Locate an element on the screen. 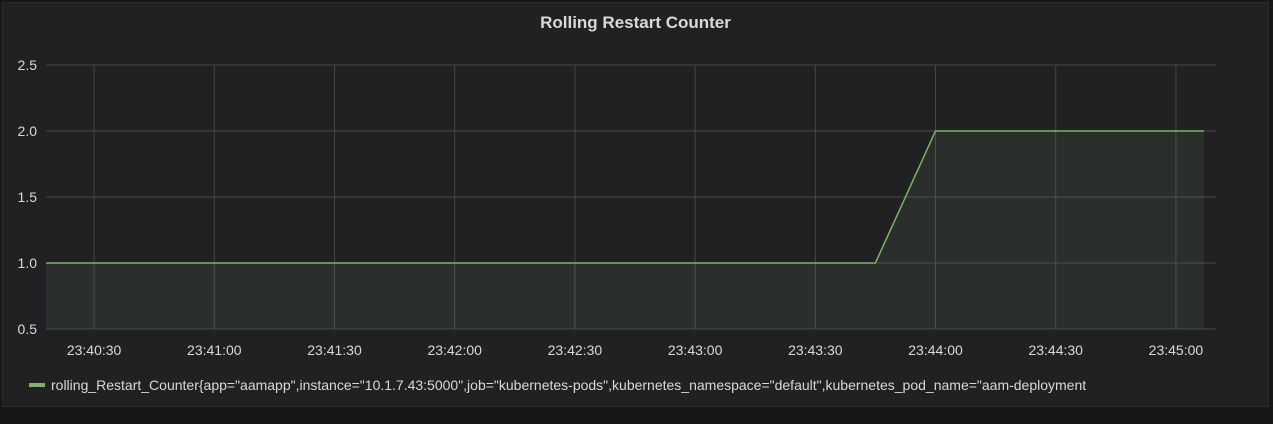 Image resolution: width=1273 pixels, height=424 pixels. x-tick-label: 23:41:00 is located at coordinates (214, 350).